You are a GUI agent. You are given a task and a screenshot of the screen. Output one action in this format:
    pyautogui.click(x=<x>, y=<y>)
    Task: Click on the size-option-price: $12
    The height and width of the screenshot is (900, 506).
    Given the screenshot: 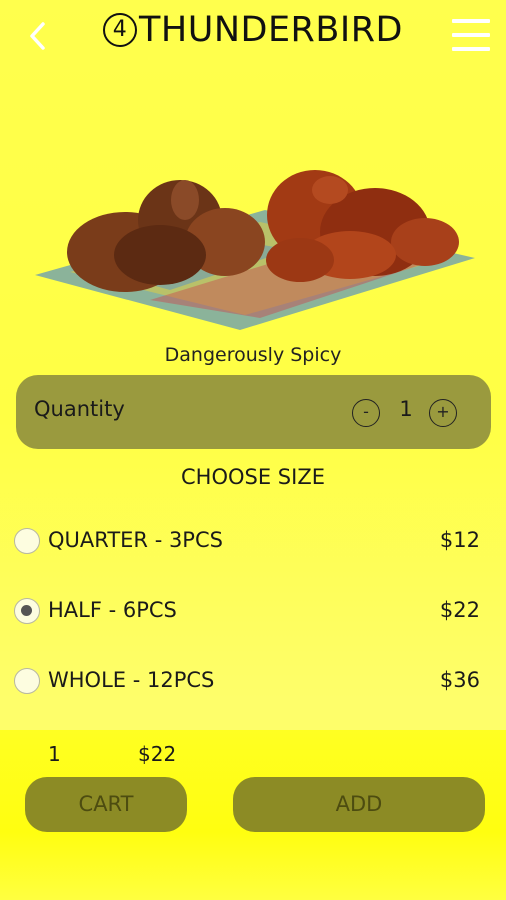 What is the action you would take?
    pyautogui.click(x=459, y=540)
    